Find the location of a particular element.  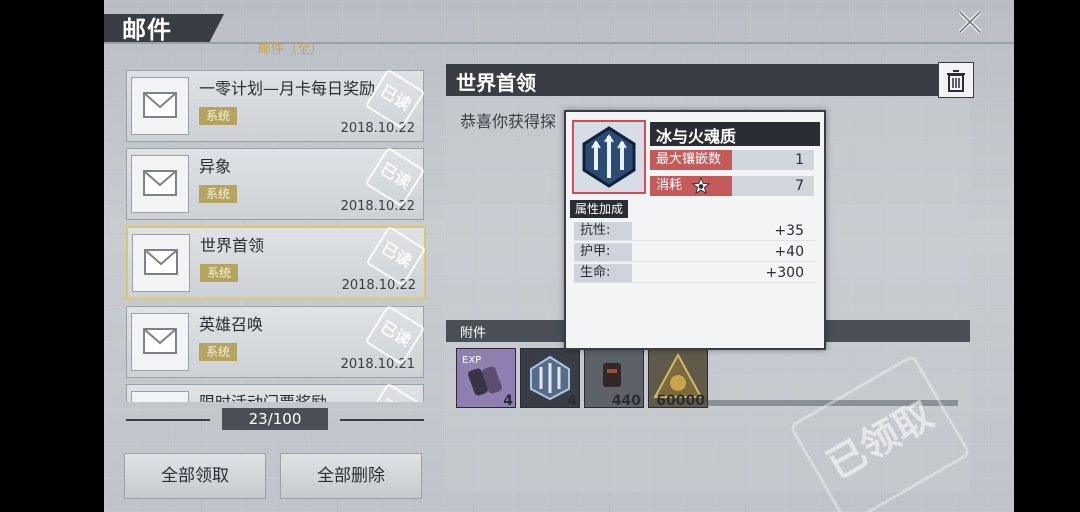

read-stamp: 已读 is located at coordinates (395, 392).